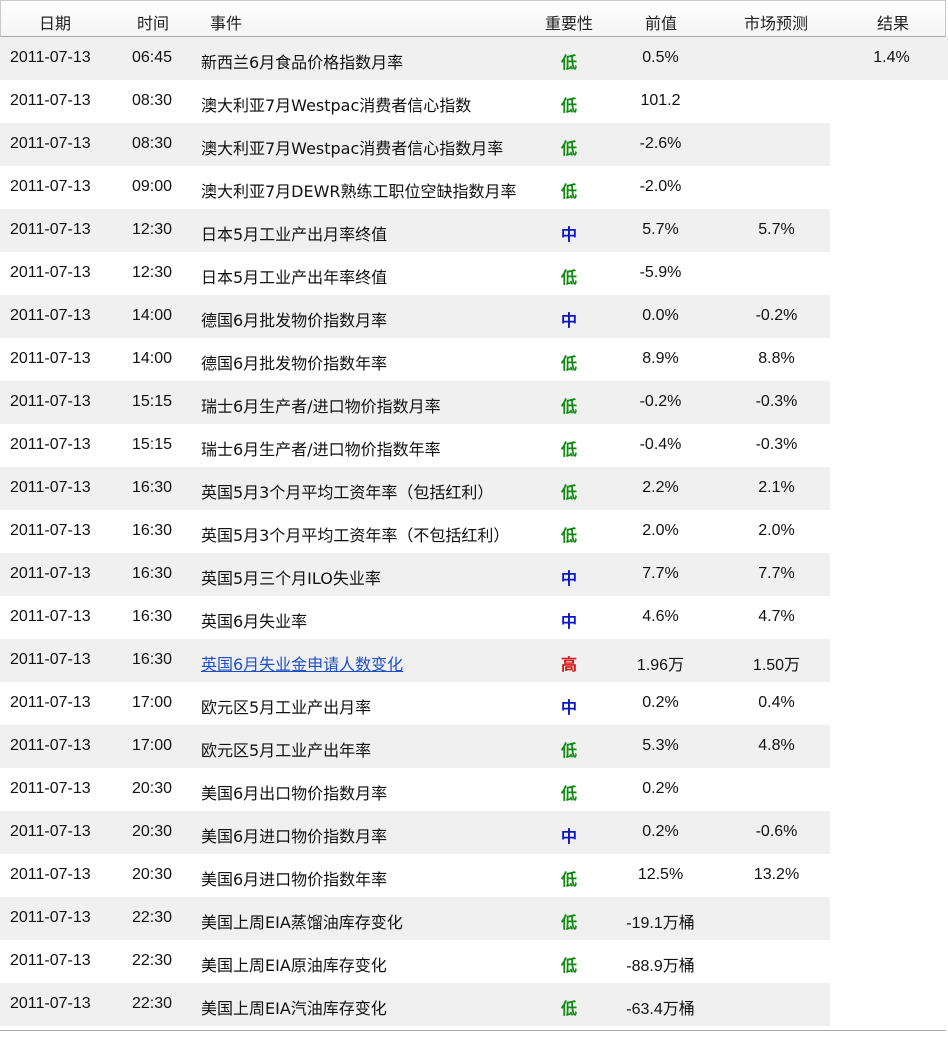 This screenshot has width=948, height=1039. I want to click on table-row: 2011-07-13 20:30 美国6月出口物价指数月率 低 0.2%, so click(474, 789).